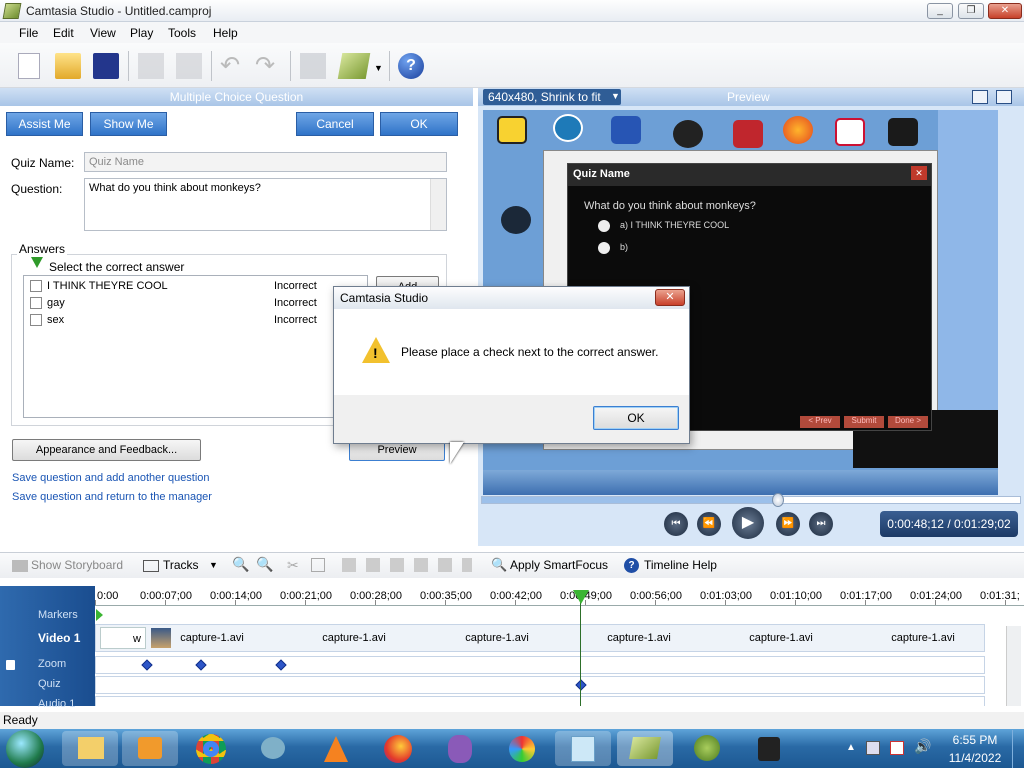 The image size is (1024, 768). Describe the element at coordinates (820, 422) in the screenshot. I see `quiz-prev-button: < Prev` at that location.